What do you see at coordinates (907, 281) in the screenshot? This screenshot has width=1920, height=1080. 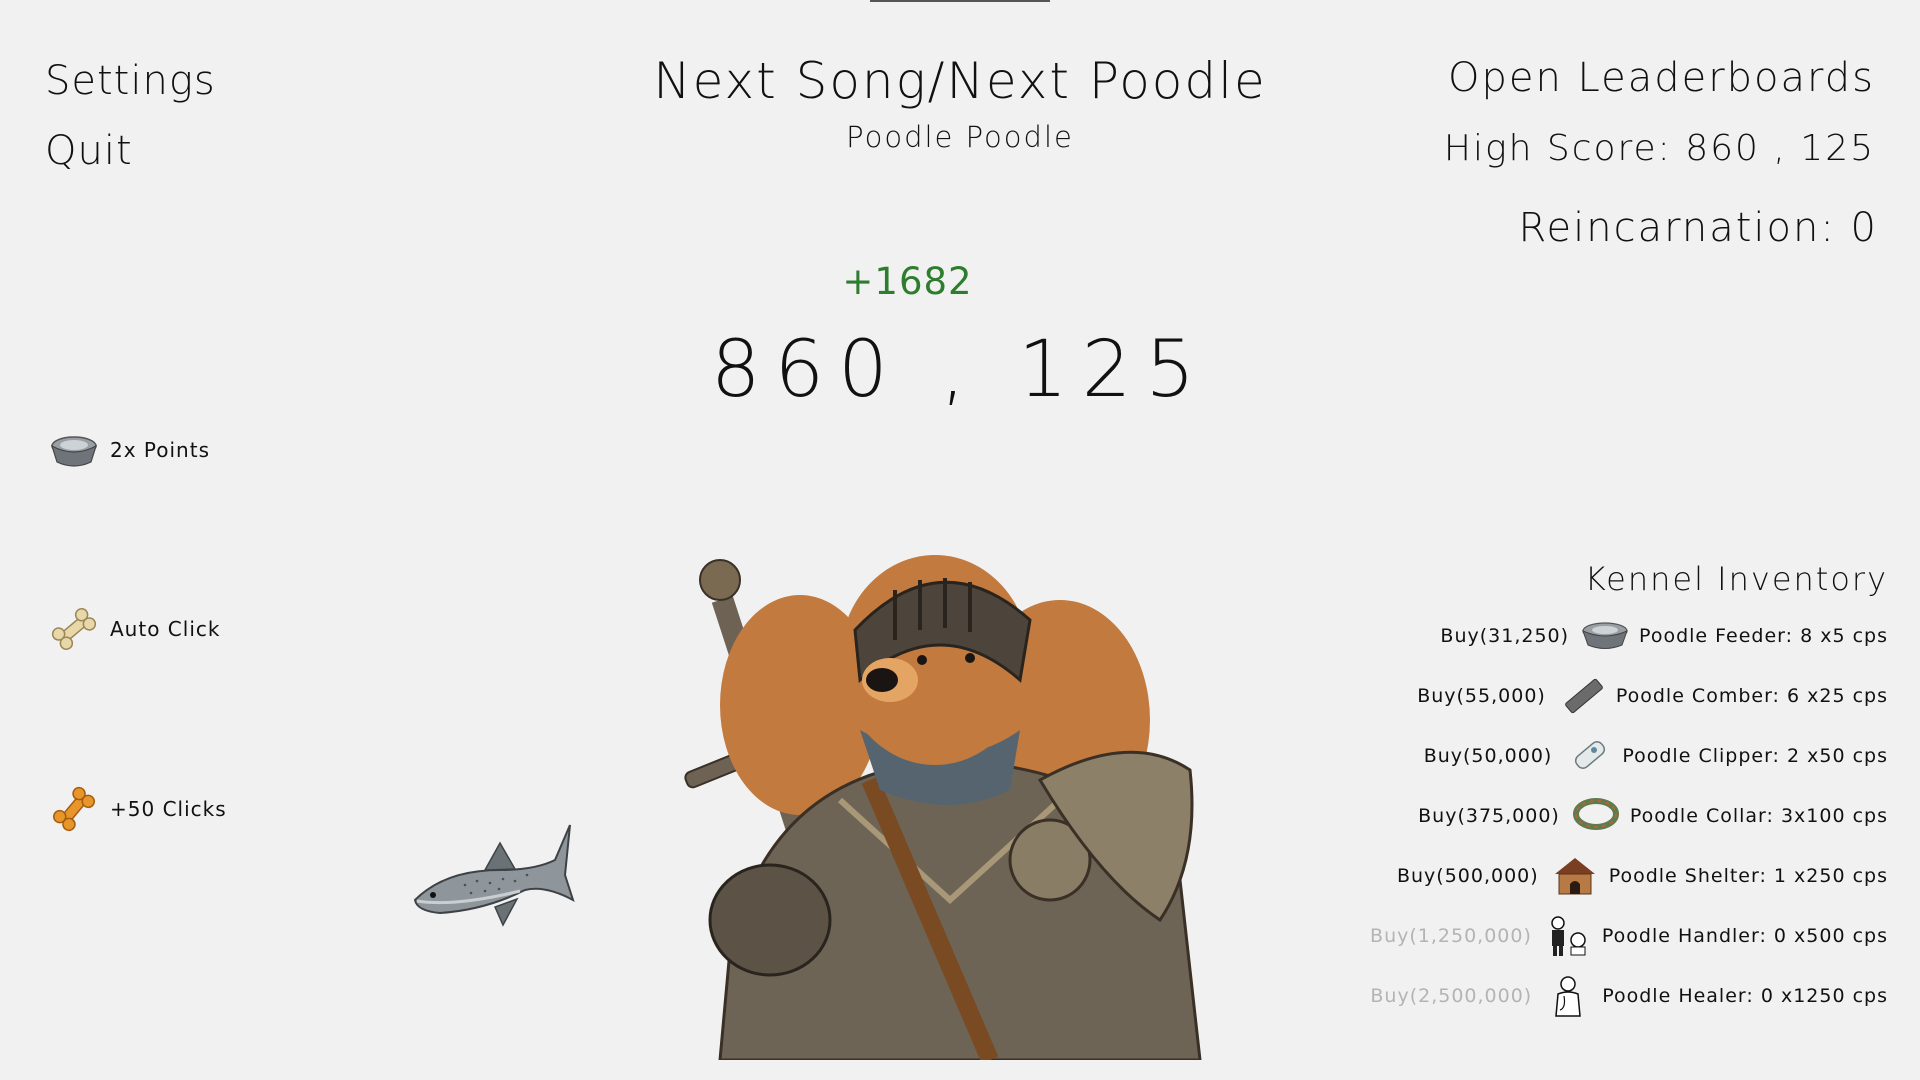 I see `click-gain-popup: +1682` at bounding box center [907, 281].